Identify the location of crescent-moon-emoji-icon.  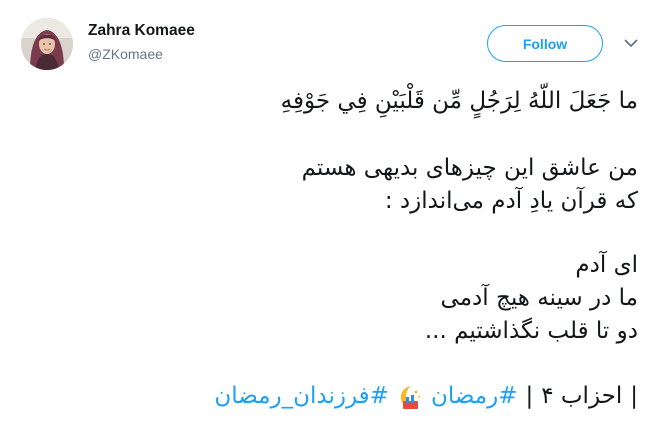
(410, 397).